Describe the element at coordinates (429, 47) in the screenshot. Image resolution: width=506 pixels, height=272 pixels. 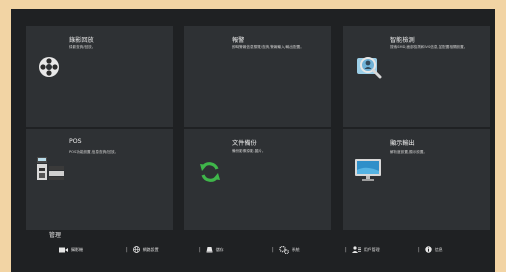
I see `tile-smart-detection-desc: 搜索SMD,面部檢測和IVS信息,並配置相關設置。` at that location.